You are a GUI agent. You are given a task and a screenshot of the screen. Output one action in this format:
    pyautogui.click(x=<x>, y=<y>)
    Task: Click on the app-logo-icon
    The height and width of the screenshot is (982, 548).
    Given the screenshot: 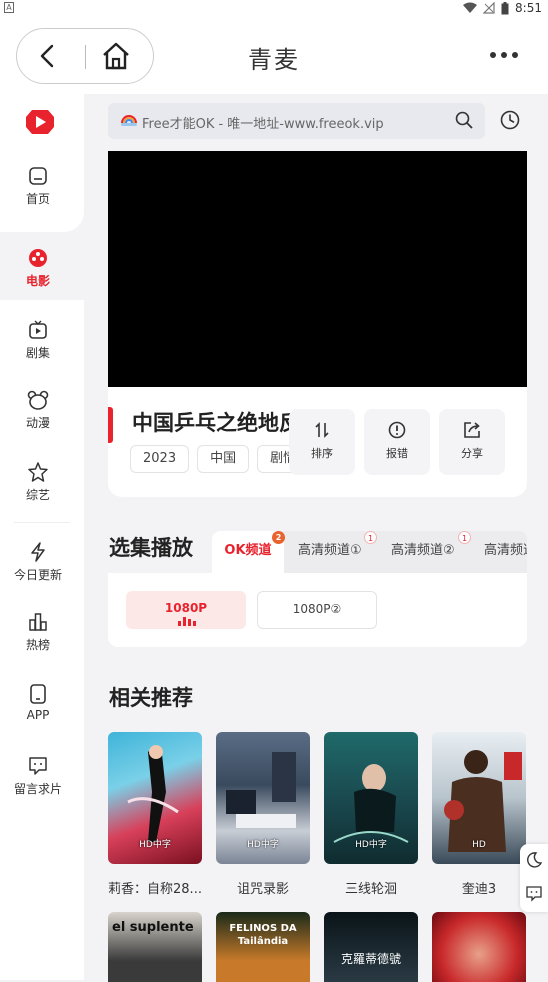 What is the action you would take?
    pyautogui.click(x=40, y=122)
    